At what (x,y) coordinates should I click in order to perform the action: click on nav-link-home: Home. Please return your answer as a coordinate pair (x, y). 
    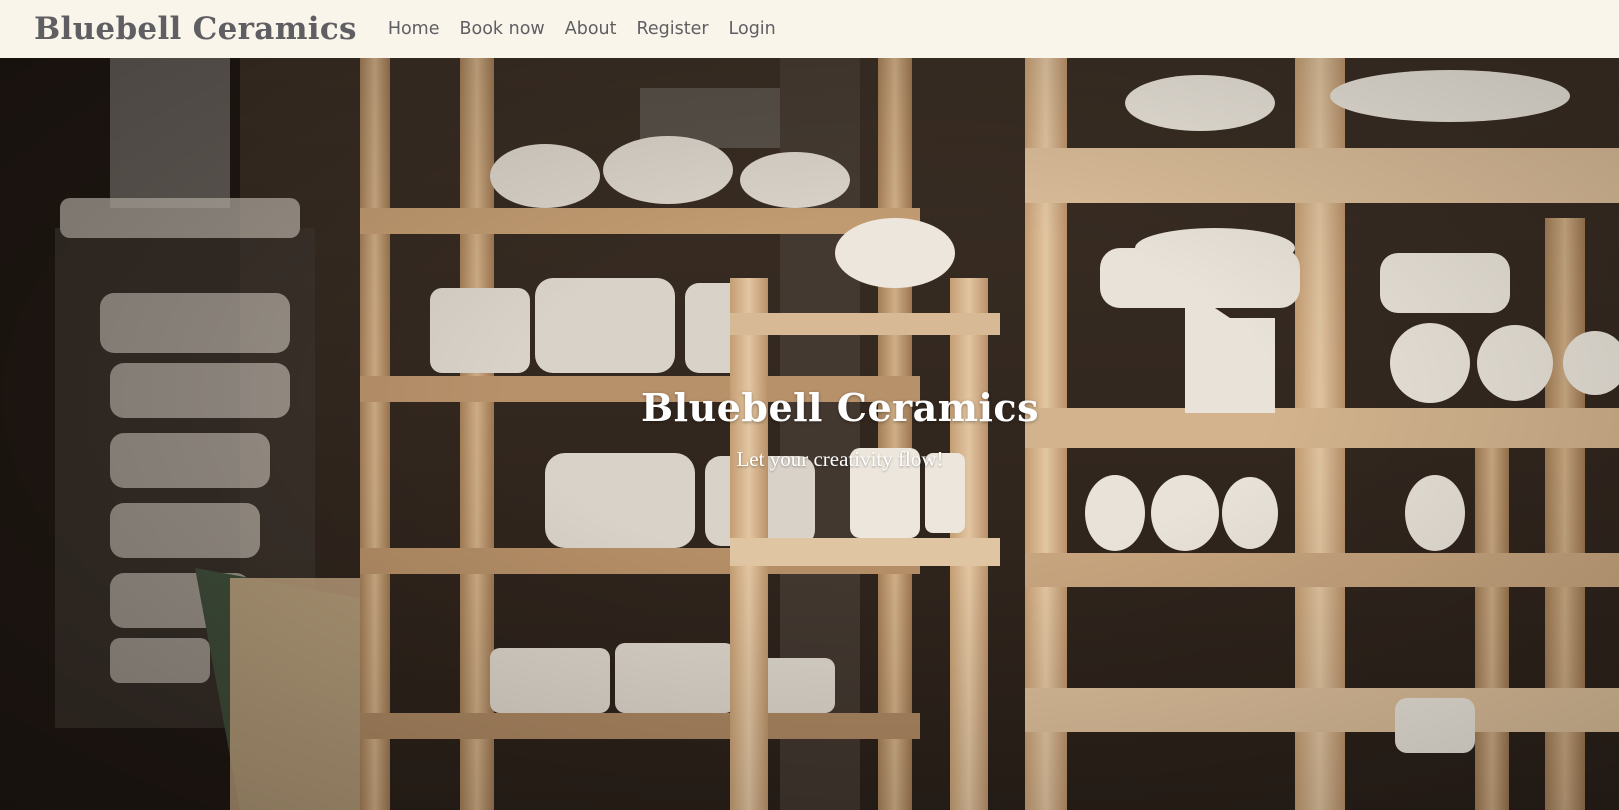
    Looking at the image, I should click on (414, 29).